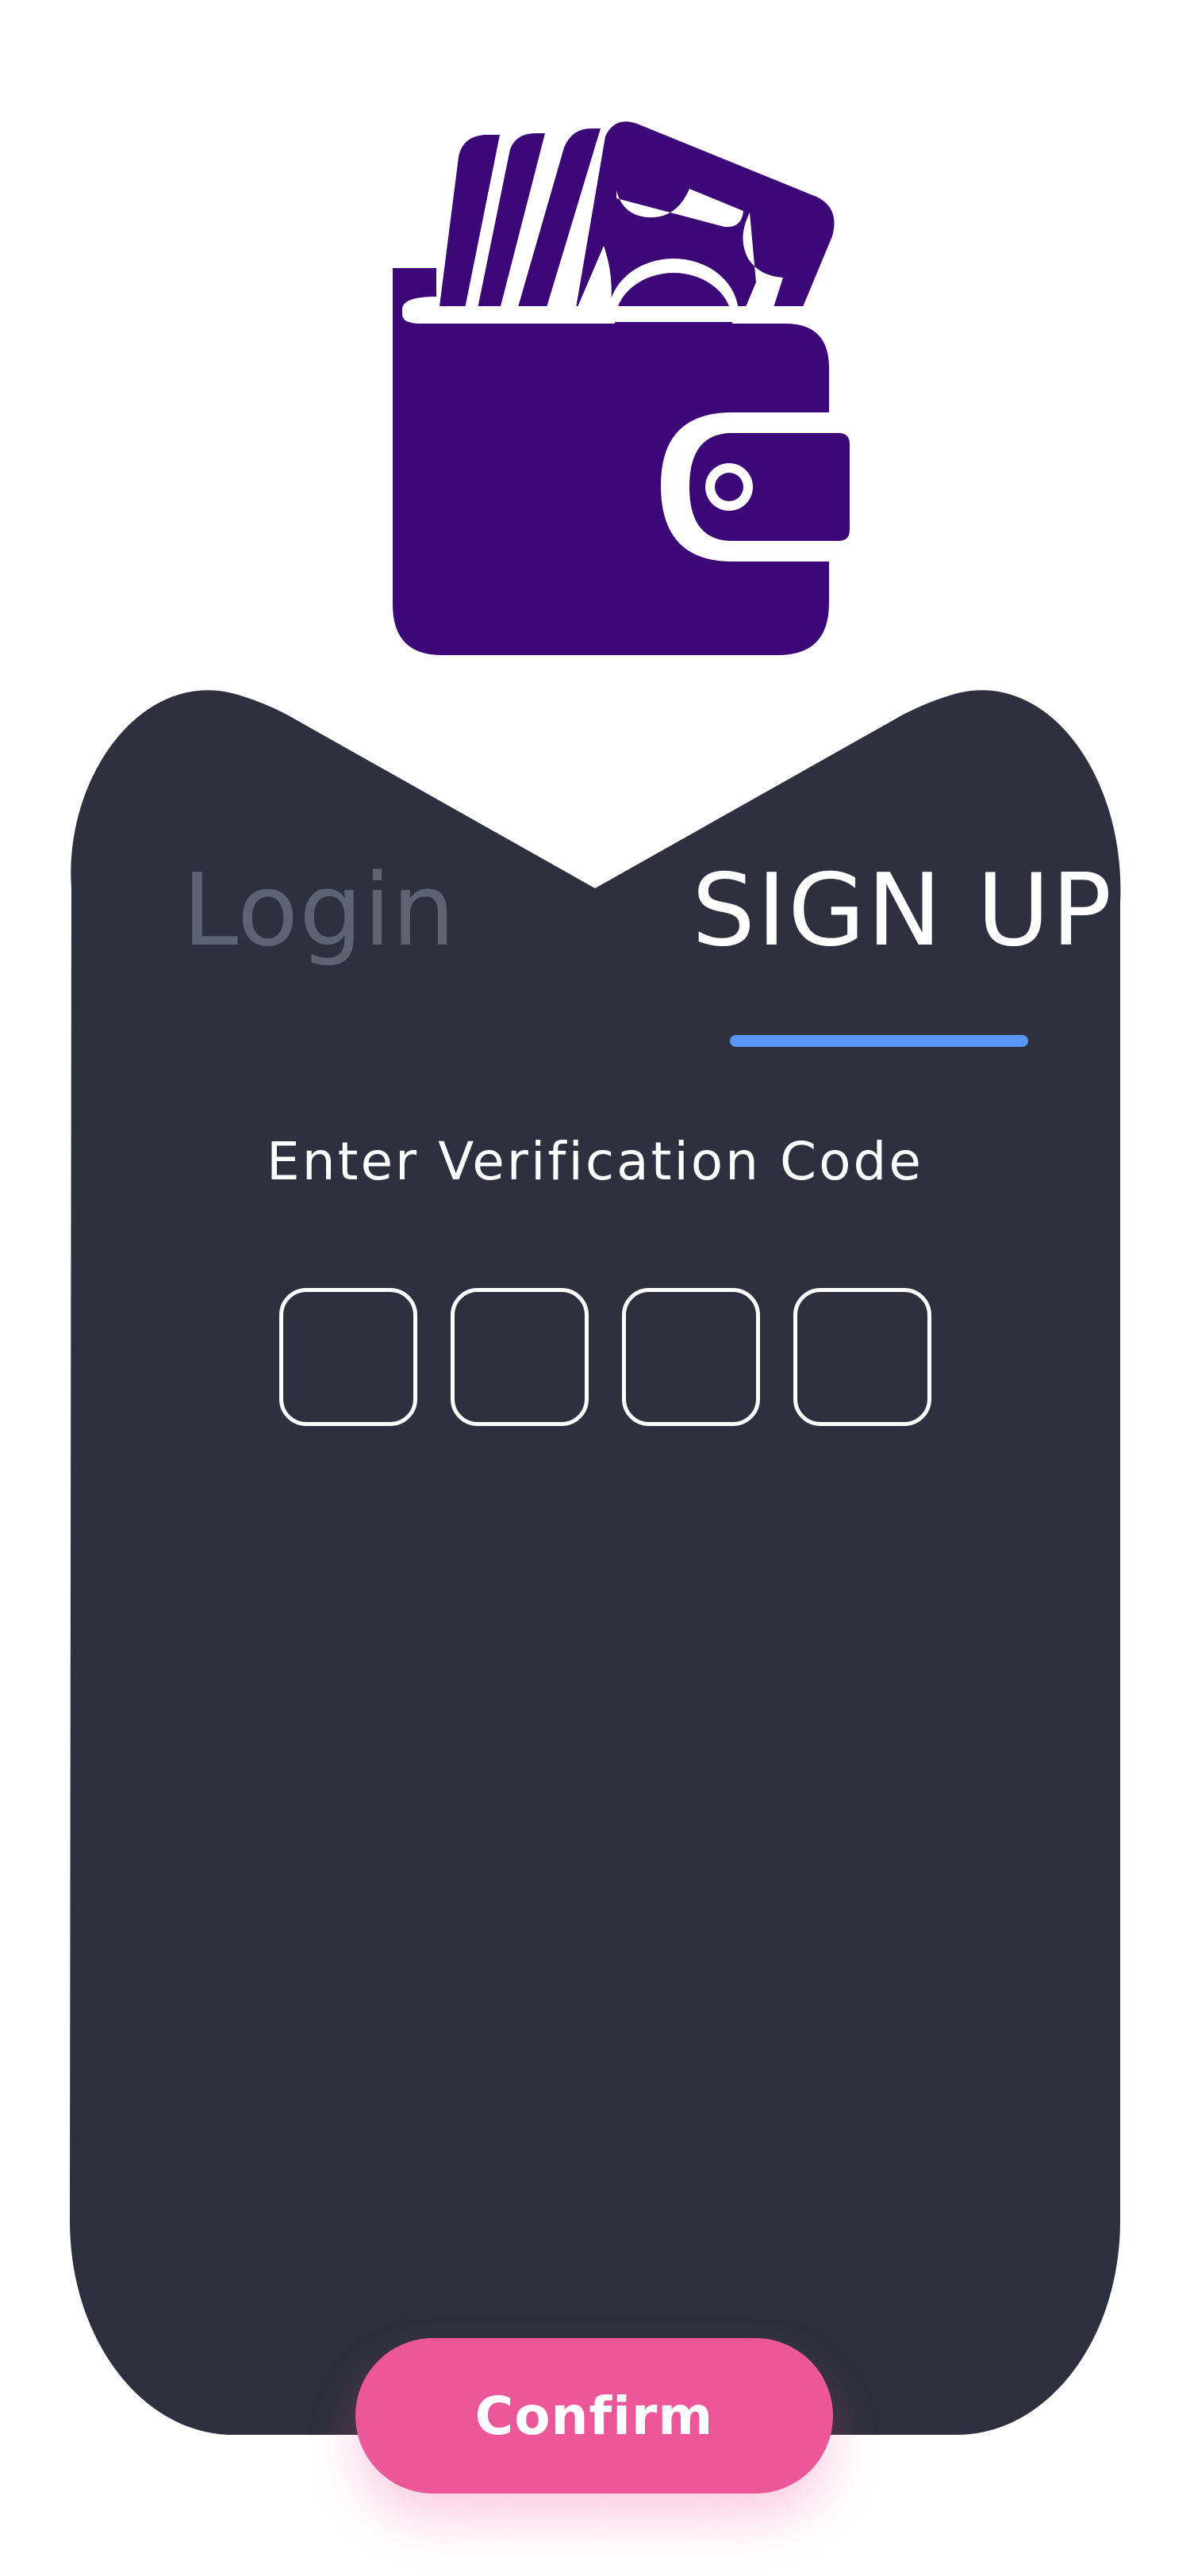 The height and width of the screenshot is (2576, 1190). What do you see at coordinates (605, 1357) in the screenshot?
I see `verification-code-inputs` at bounding box center [605, 1357].